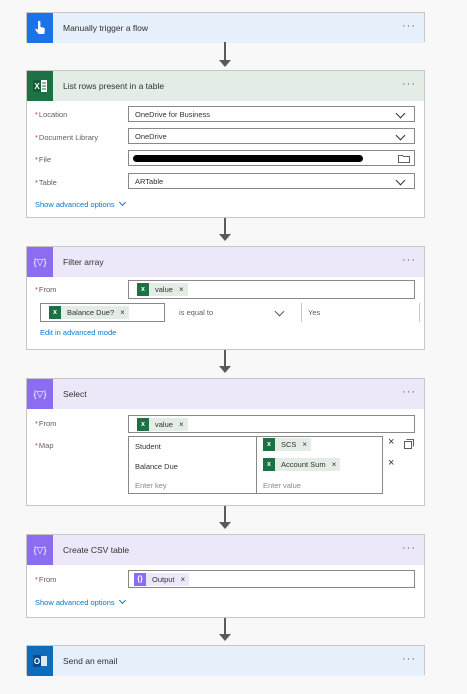 This screenshot has height=694, width=467. What do you see at coordinates (248, 158) in the screenshot?
I see `redacted-file-path` at bounding box center [248, 158].